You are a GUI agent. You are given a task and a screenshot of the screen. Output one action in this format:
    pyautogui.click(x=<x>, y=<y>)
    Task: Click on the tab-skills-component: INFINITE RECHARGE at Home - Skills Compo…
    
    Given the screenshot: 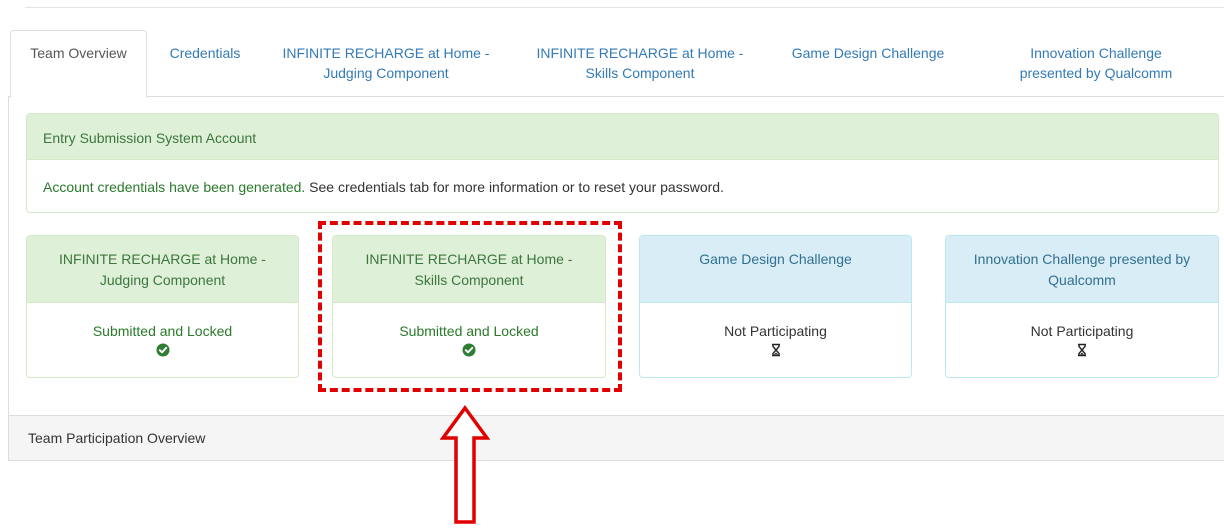 What is the action you would take?
    pyautogui.click(x=640, y=63)
    